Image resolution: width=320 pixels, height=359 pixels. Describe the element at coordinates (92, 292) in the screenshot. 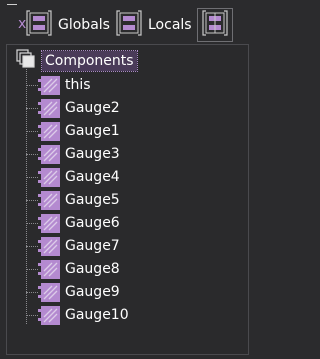

I see `tree-item-label: Gauge9` at that location.